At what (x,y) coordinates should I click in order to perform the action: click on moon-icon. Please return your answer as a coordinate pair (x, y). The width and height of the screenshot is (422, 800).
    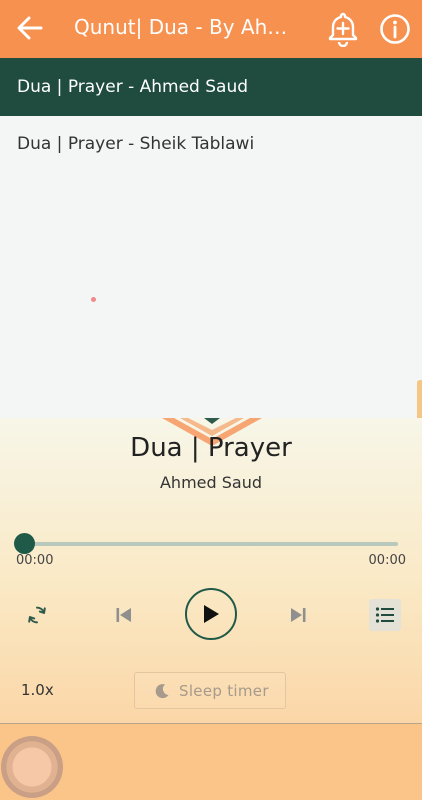
    Looking at the image, I should click on (162, 691).